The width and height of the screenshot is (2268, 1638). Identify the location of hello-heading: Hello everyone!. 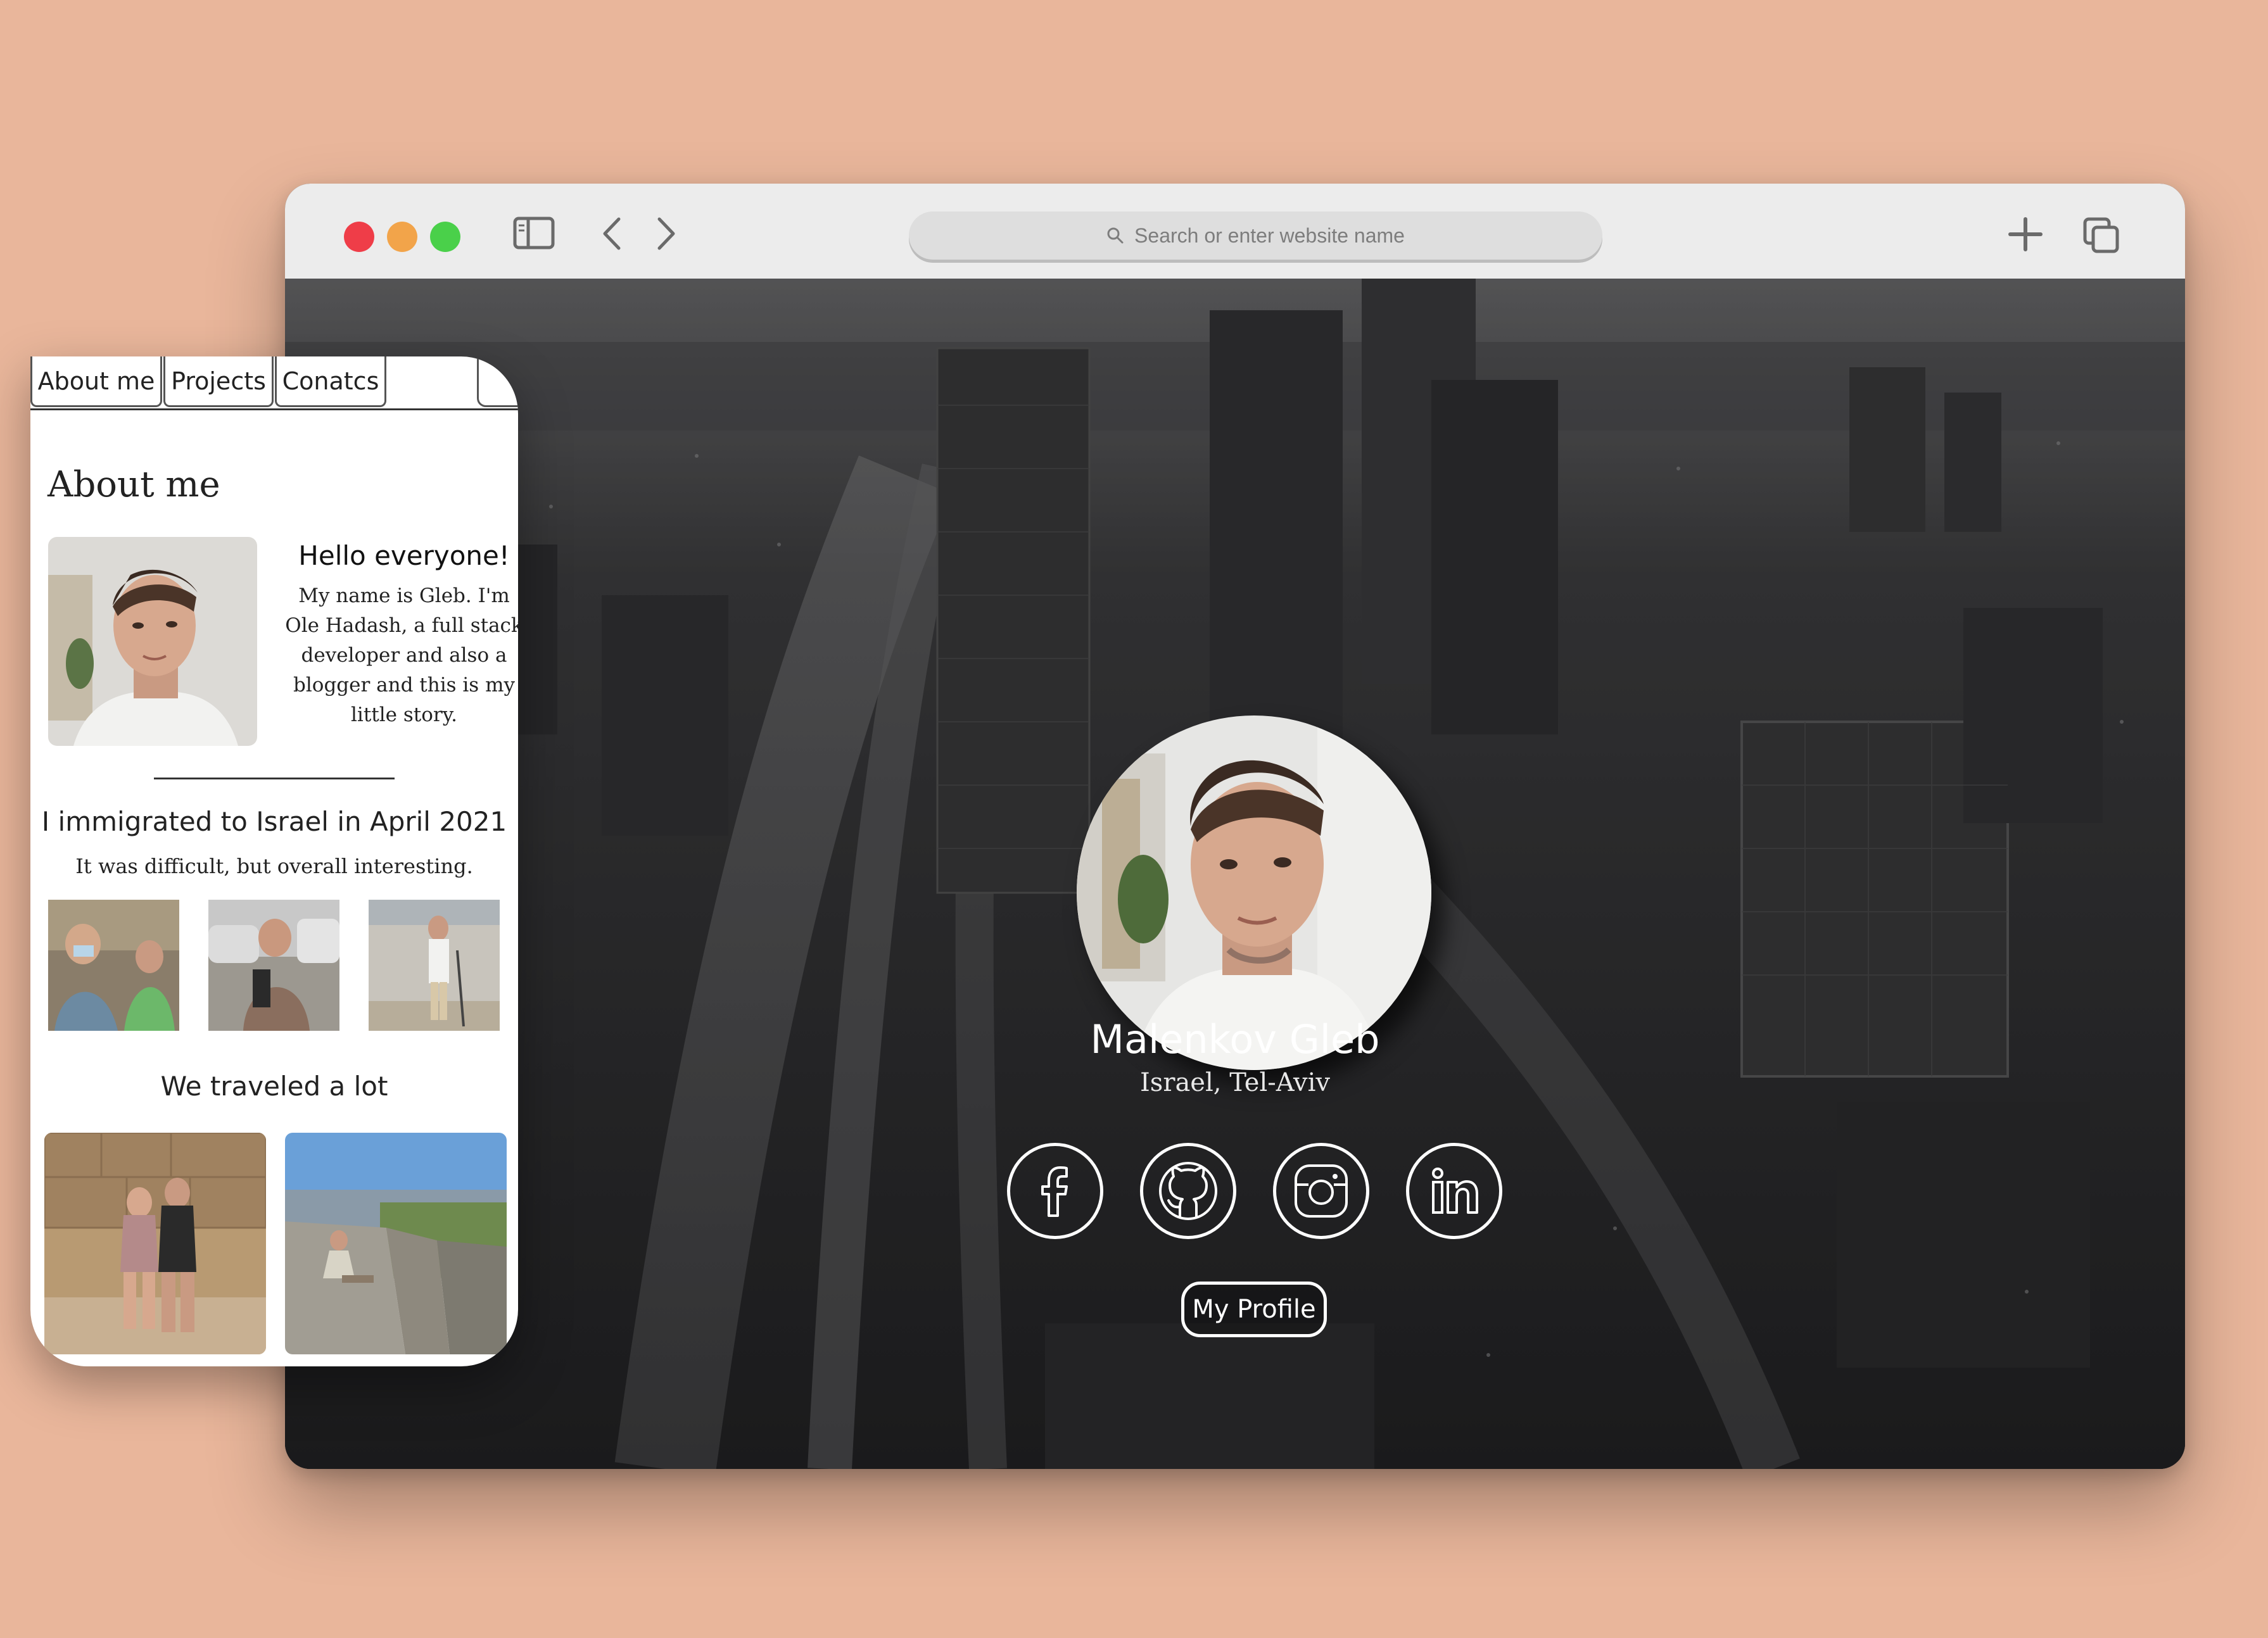
(404, 555).